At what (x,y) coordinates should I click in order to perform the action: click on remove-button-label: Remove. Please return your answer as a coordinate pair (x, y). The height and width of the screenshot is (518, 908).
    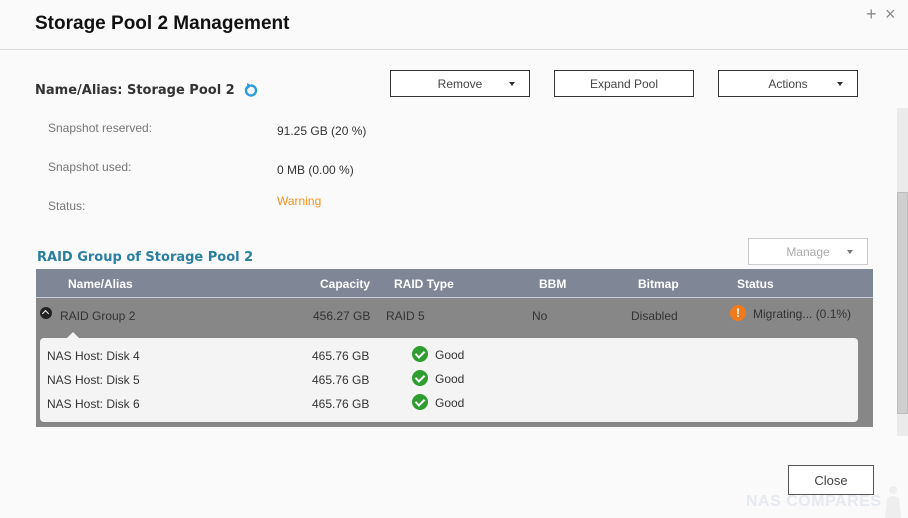
    Looking at the image, I should click on (460, 83).